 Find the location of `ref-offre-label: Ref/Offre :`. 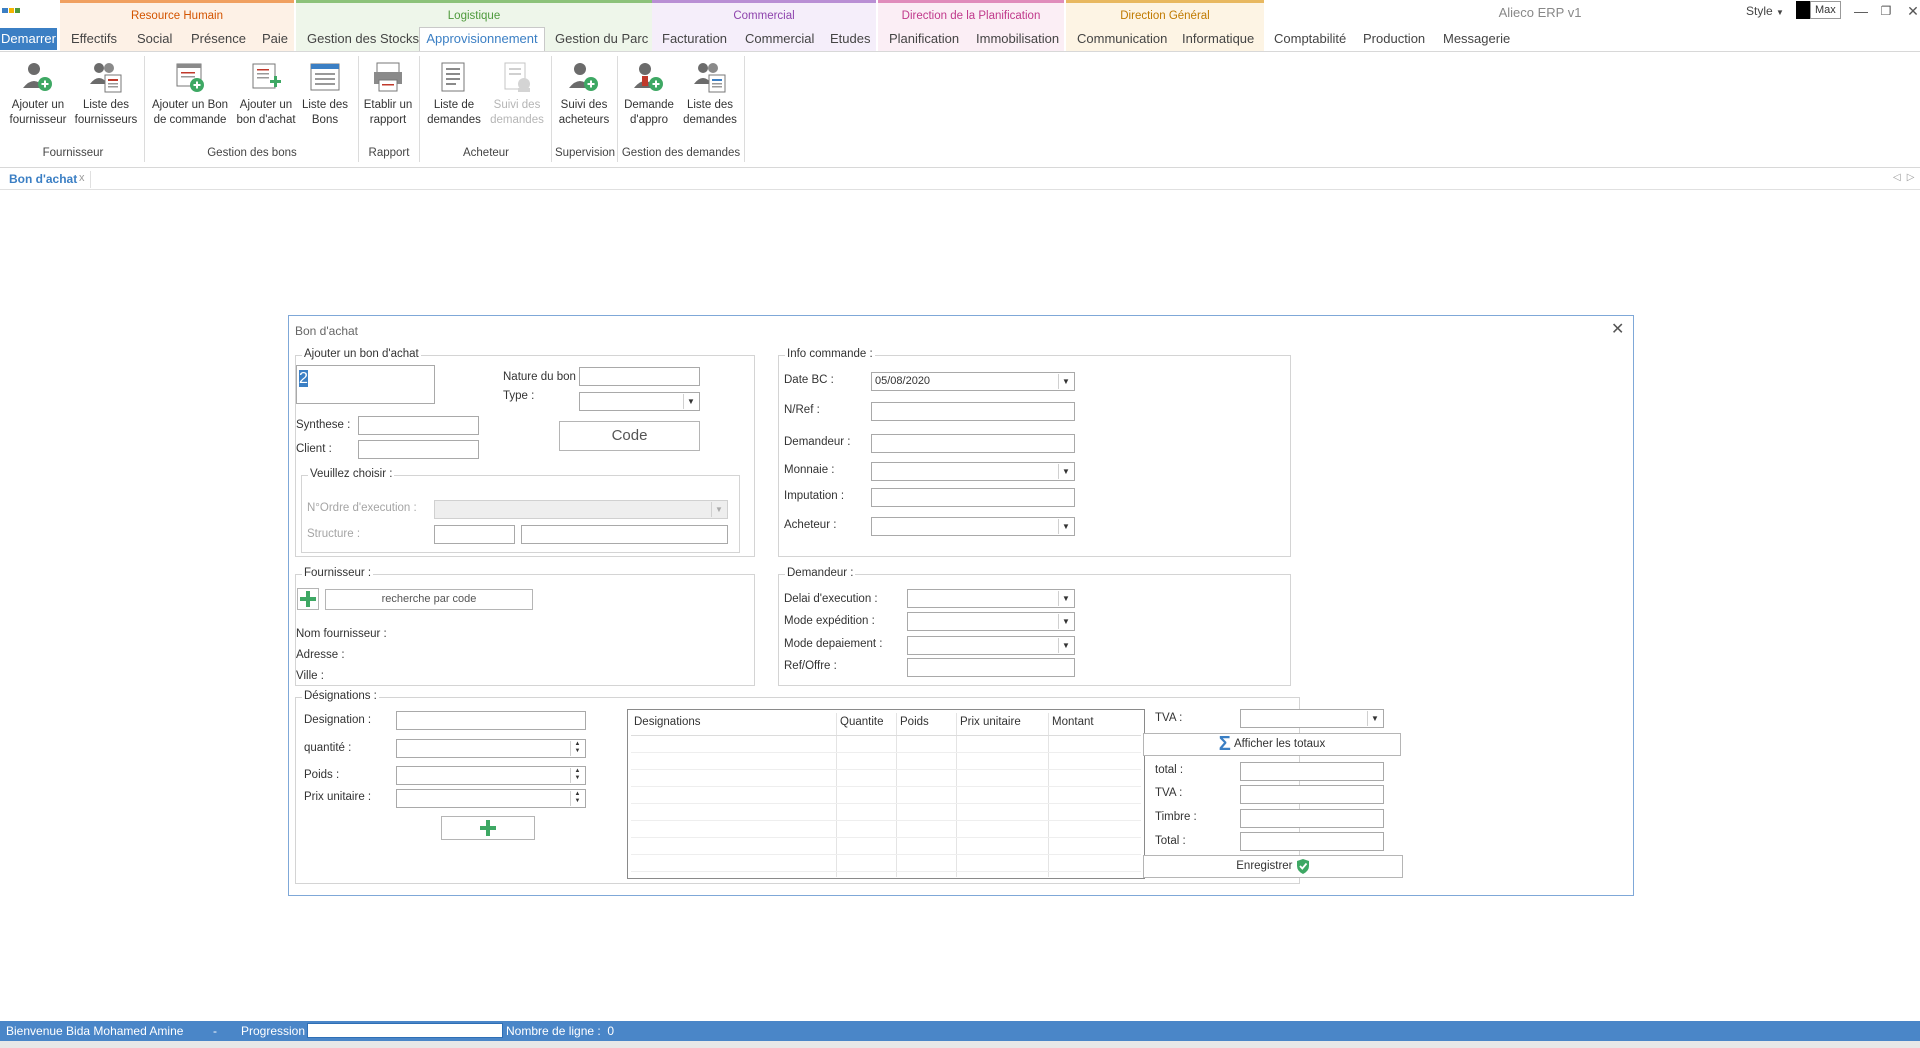

ref-offre-label: Ref/Offre : is located at coordinates (810, 666).